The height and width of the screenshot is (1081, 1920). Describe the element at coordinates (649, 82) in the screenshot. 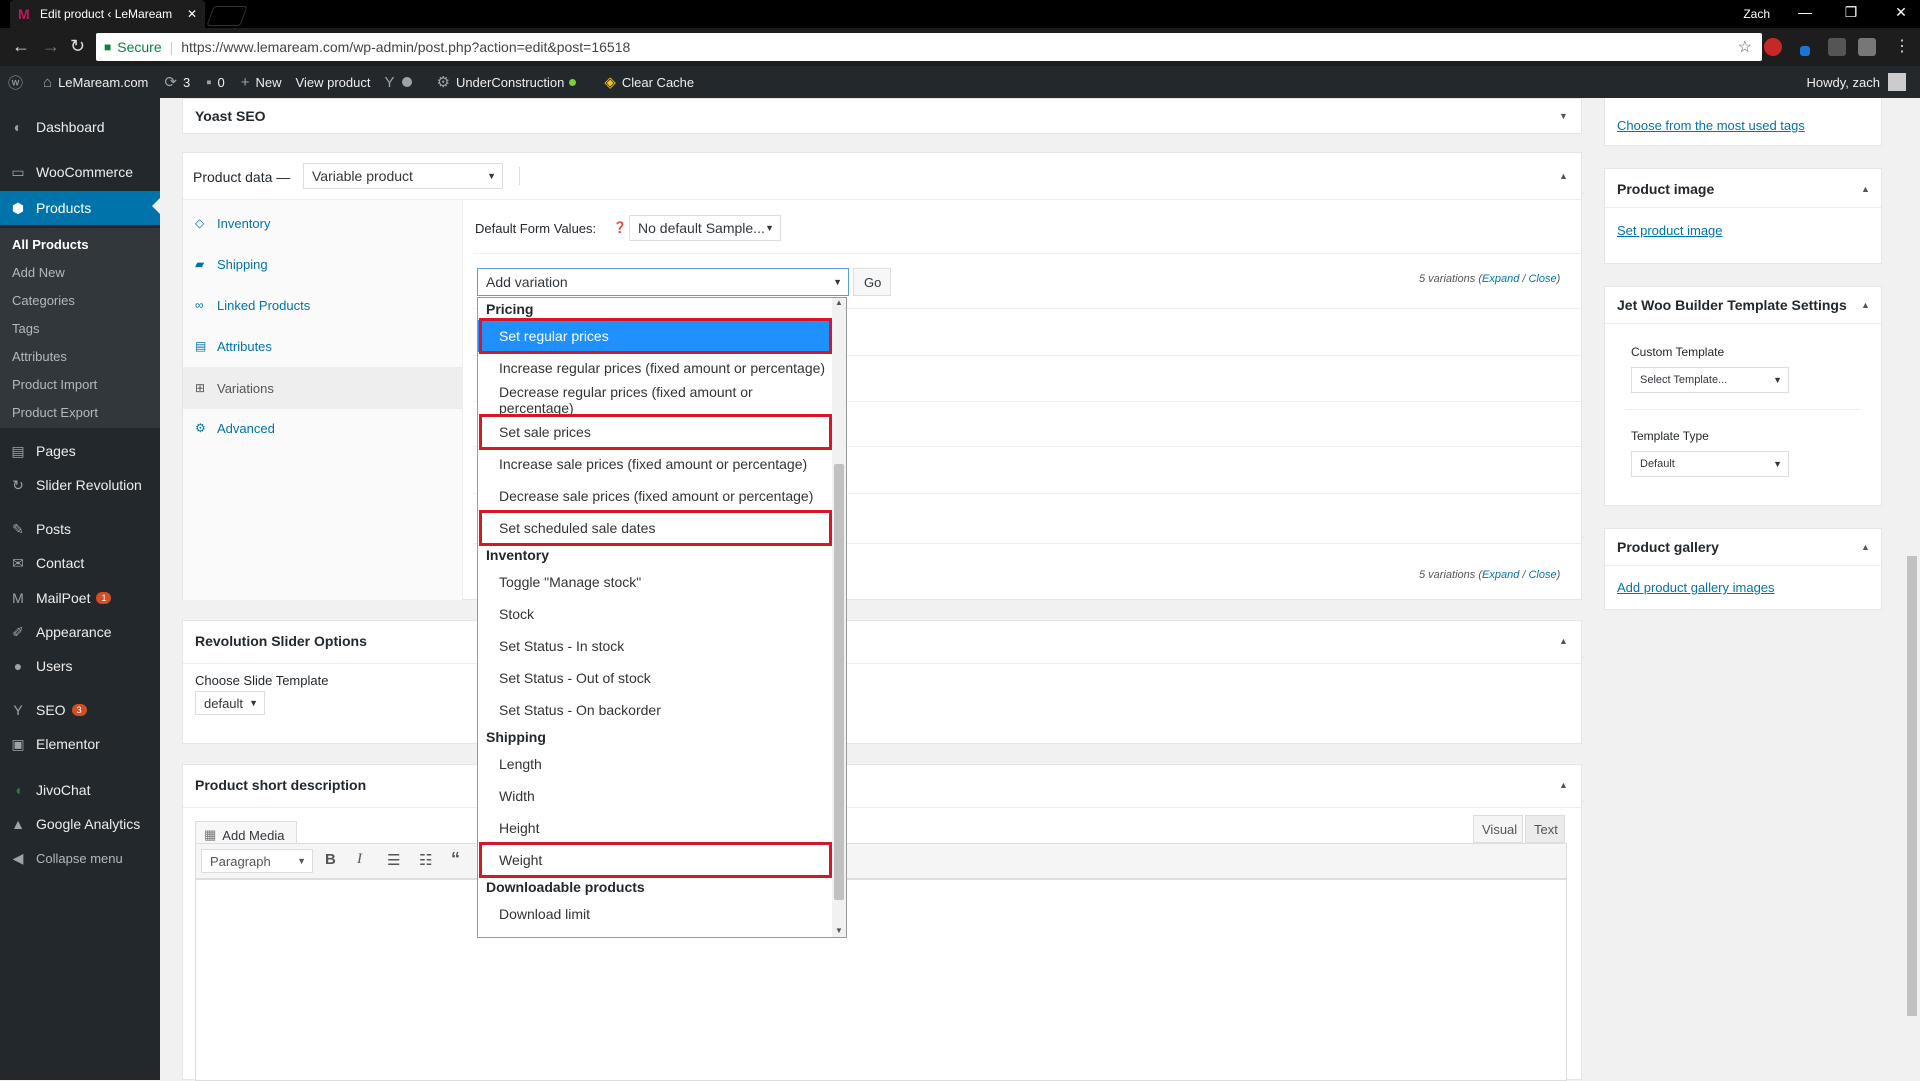

I see `clear-cache-link: ◈ Clear Cache` at that location.